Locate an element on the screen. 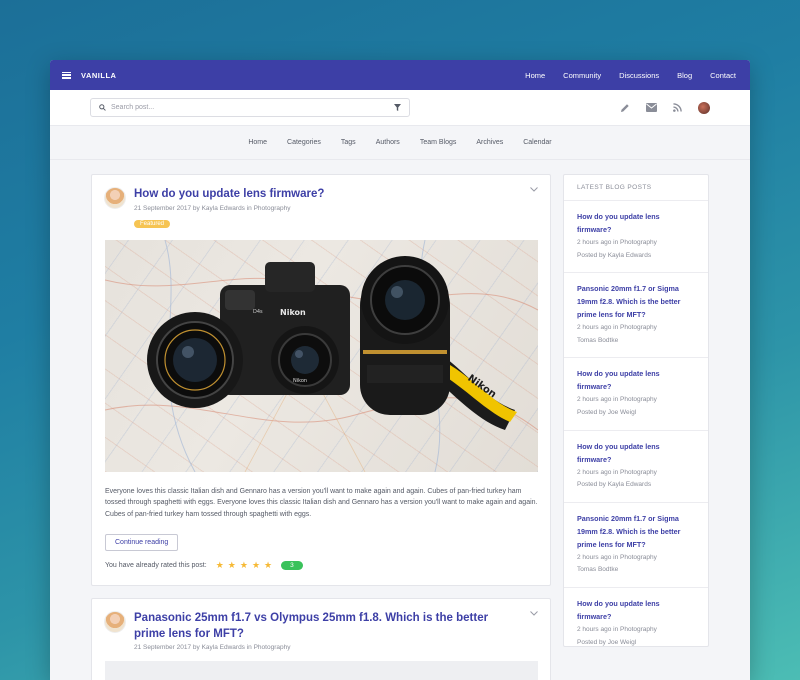 This screenshot has width=800, height=680. lens-brand-text: Nikon is located at coordinates (300, 381).